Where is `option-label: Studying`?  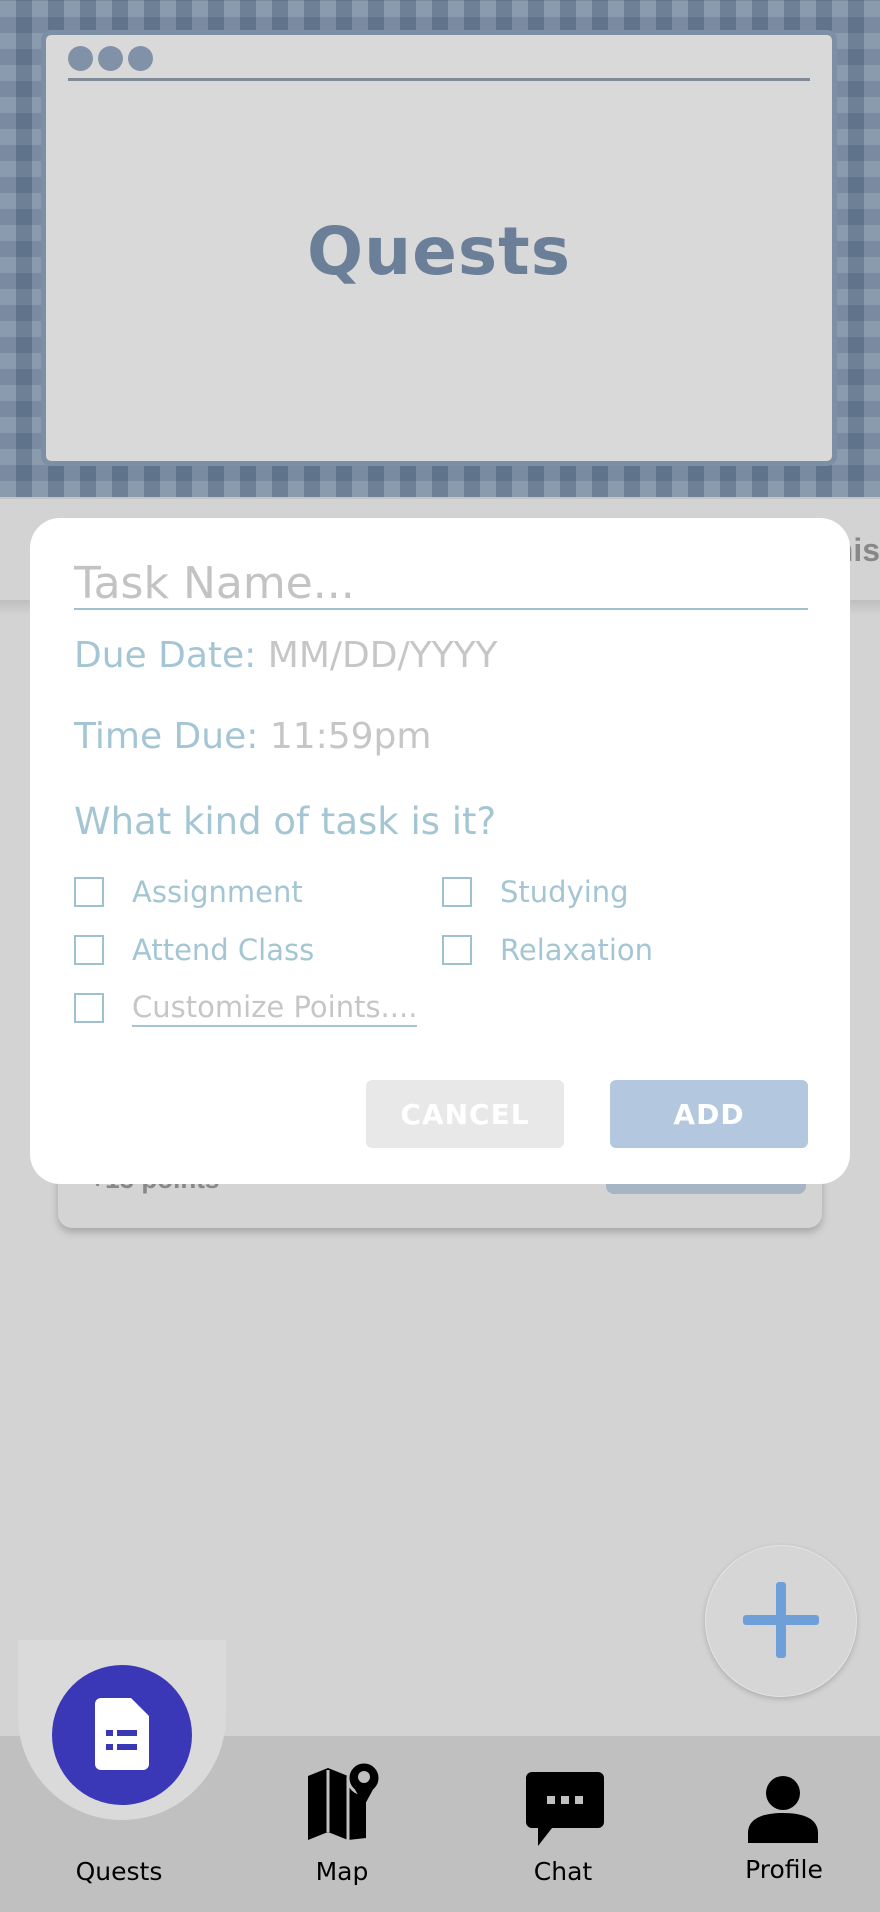 option-label: Studying is located at coordinates (564, 892).